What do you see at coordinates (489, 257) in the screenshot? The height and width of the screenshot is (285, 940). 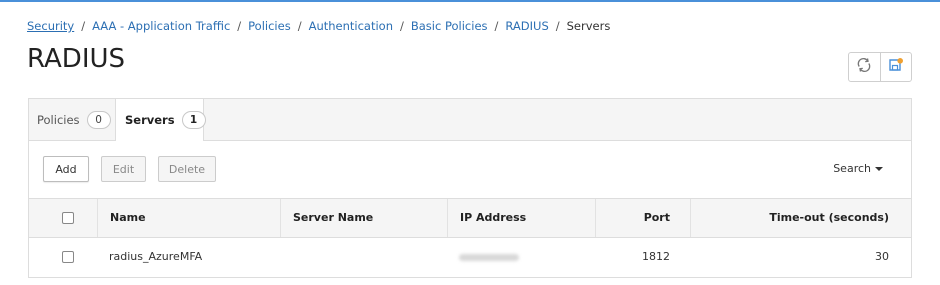 I see `redacted-ip` at bounding box center [489, 257].